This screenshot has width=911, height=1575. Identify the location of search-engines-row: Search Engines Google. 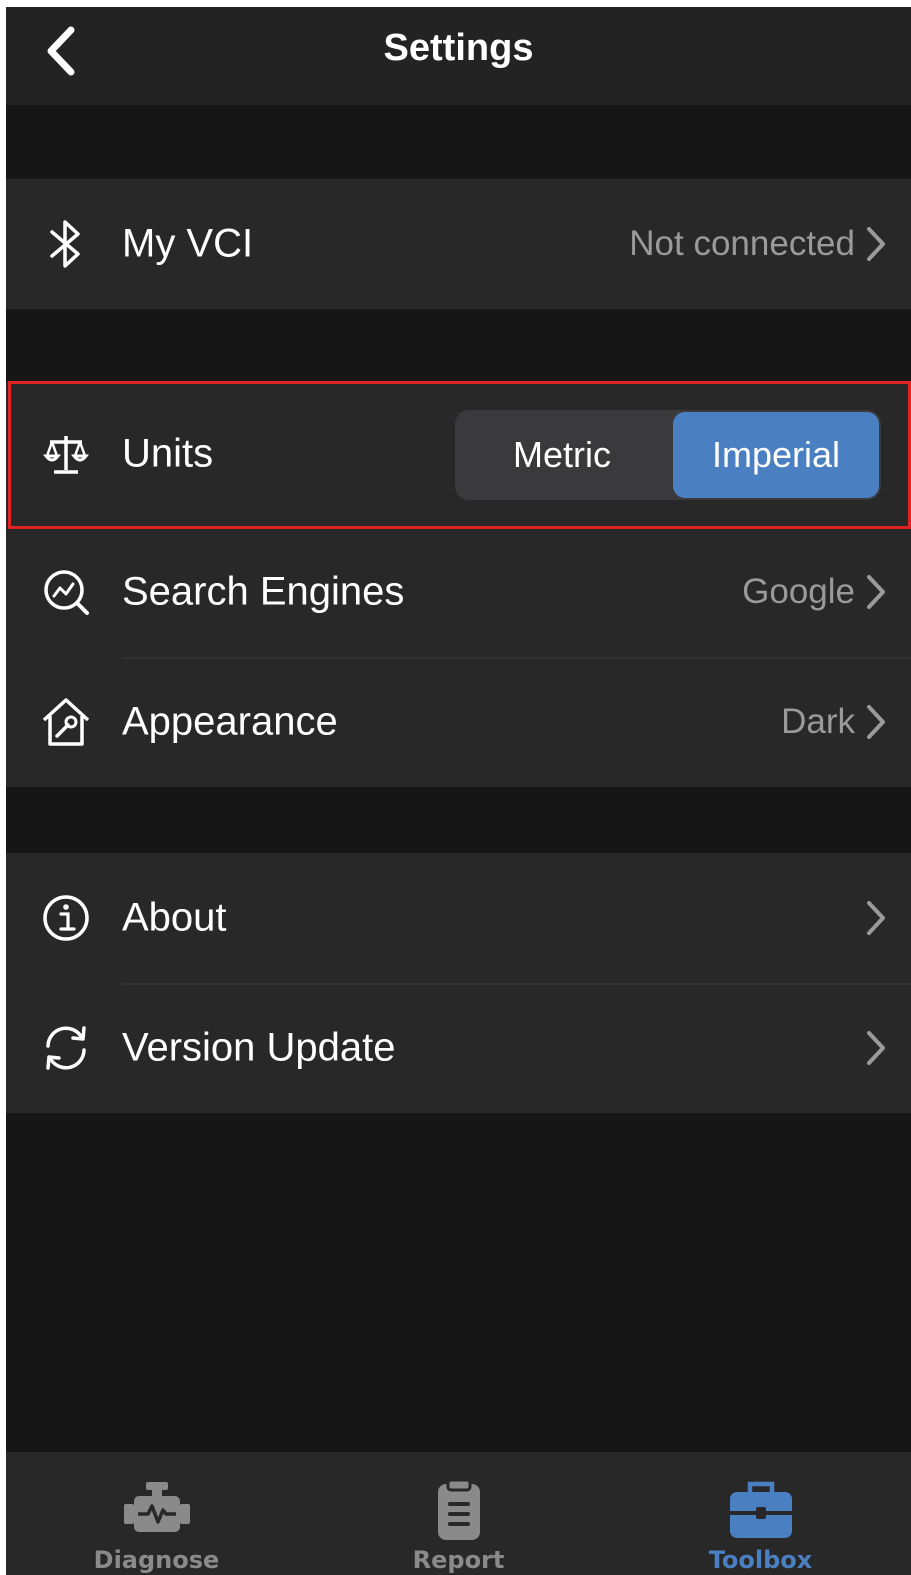
(458, 592).